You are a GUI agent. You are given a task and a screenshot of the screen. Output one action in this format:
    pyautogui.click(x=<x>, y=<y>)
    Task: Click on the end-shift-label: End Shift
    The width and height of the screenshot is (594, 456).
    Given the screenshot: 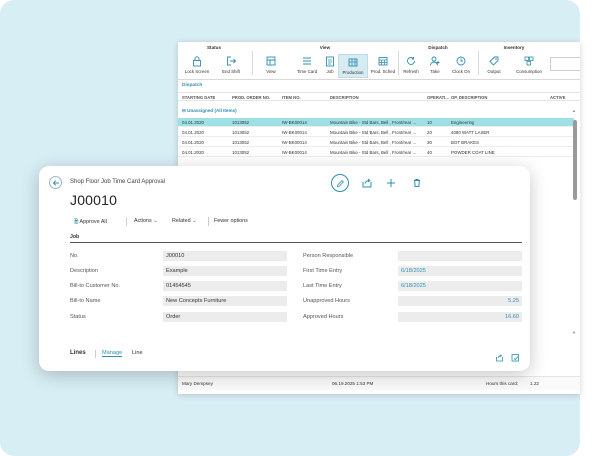 What is the action you would take?
    pyautogui.click(x=231, y=71)
    